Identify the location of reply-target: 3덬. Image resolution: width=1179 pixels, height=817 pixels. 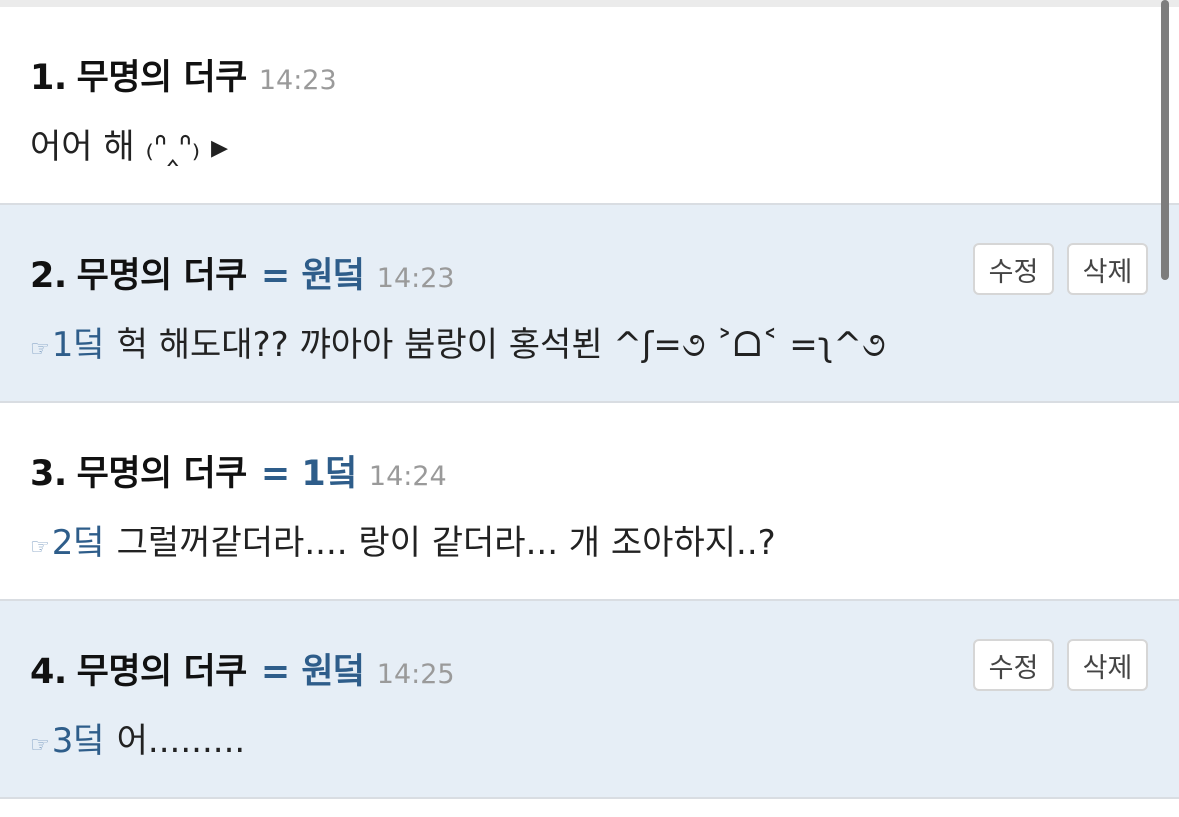
(78, 741).